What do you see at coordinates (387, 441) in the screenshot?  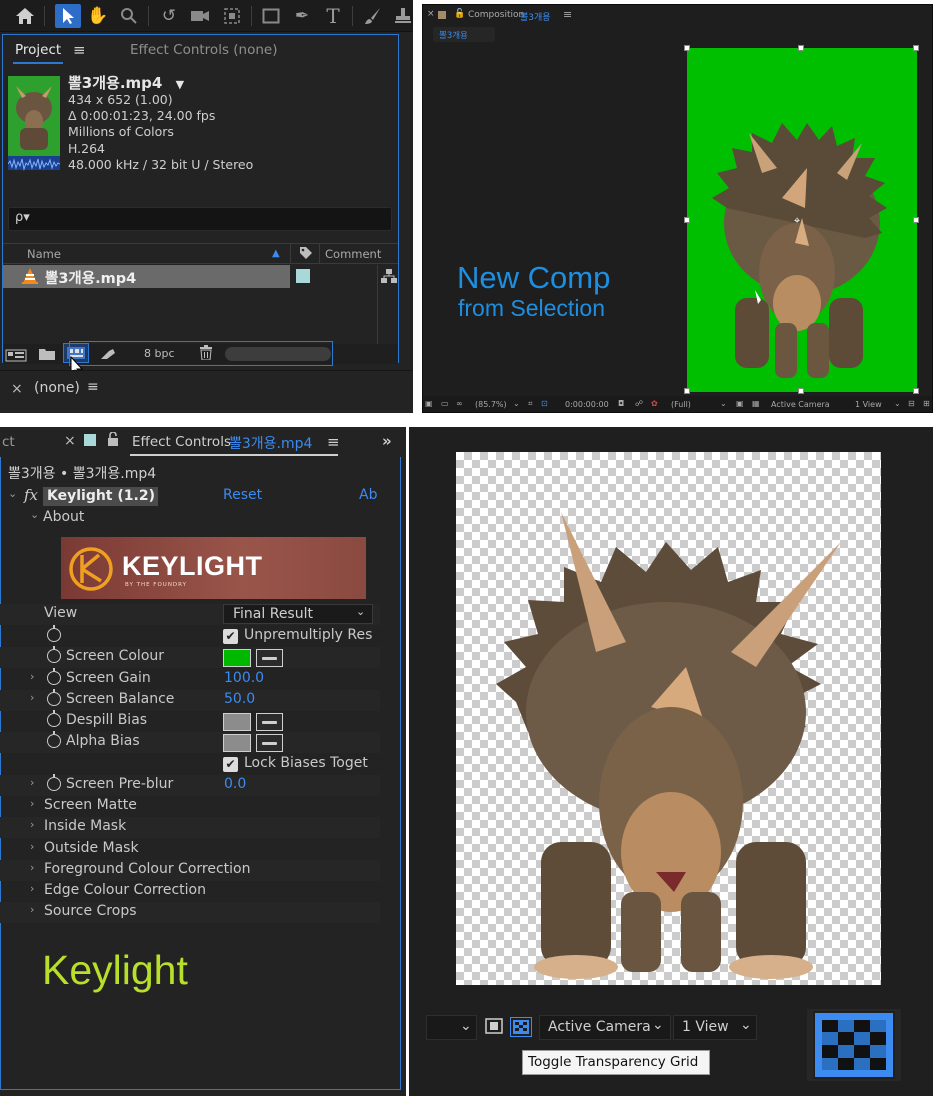 I see `panel-overflow-icon: »` at bounding box center [387, 441].